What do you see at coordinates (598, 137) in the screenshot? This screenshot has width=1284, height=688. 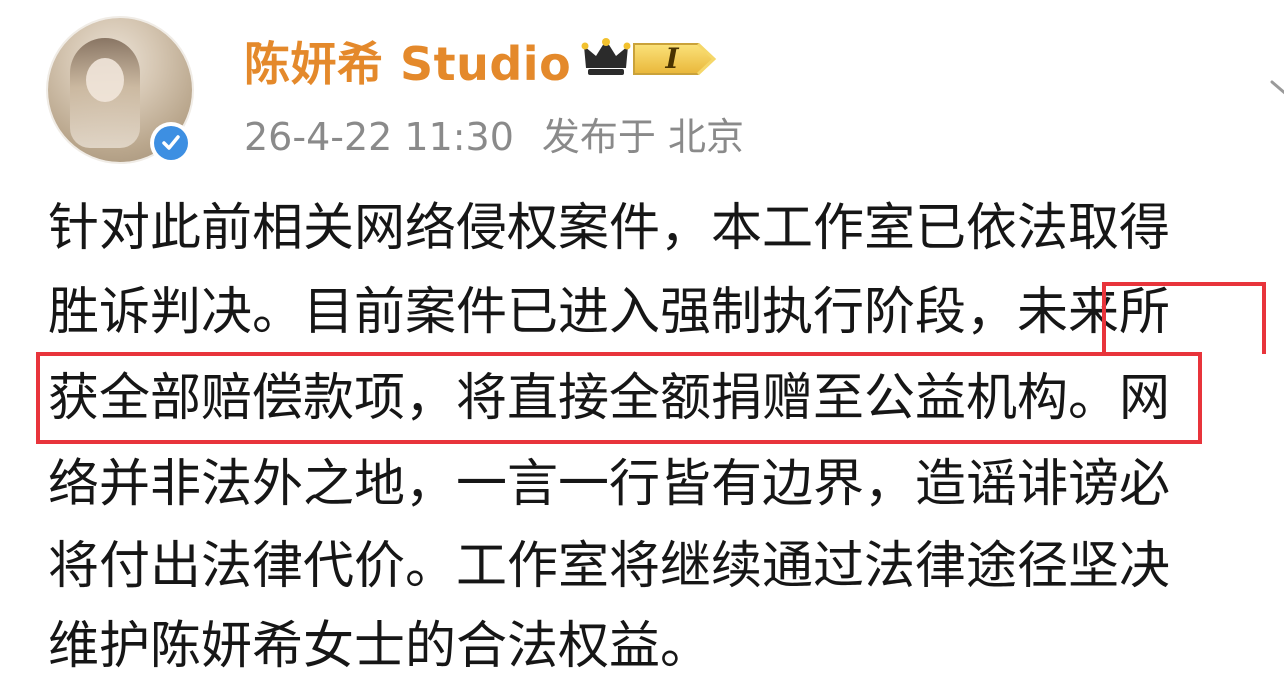 I see `location-prefix: 发布于` at bounding box center [598, 137].